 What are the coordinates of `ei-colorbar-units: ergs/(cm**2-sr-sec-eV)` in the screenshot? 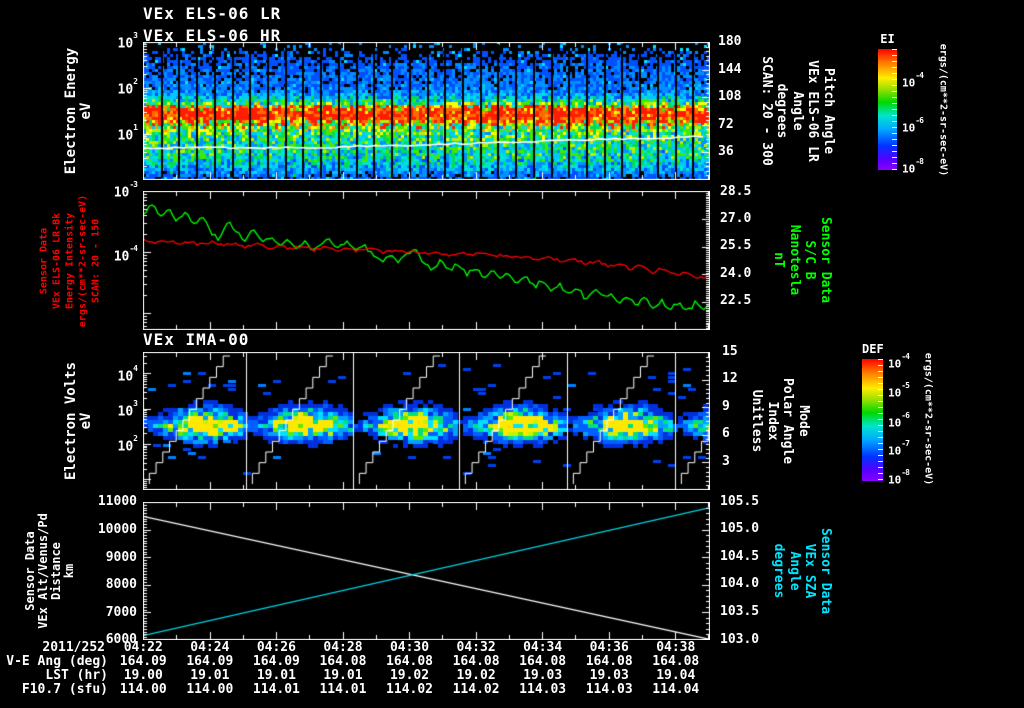 It's located at (943, 110).